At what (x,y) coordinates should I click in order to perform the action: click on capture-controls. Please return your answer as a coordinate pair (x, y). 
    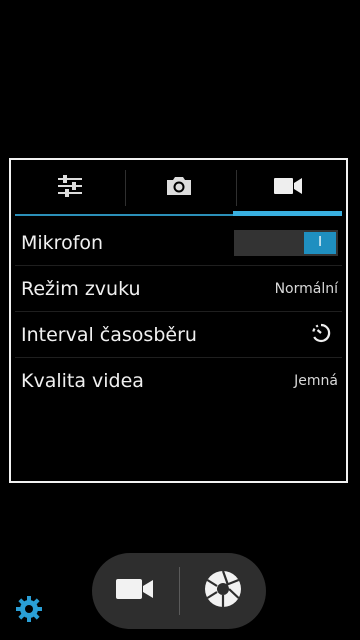
    Looking at the image, I should click on (179, 591).